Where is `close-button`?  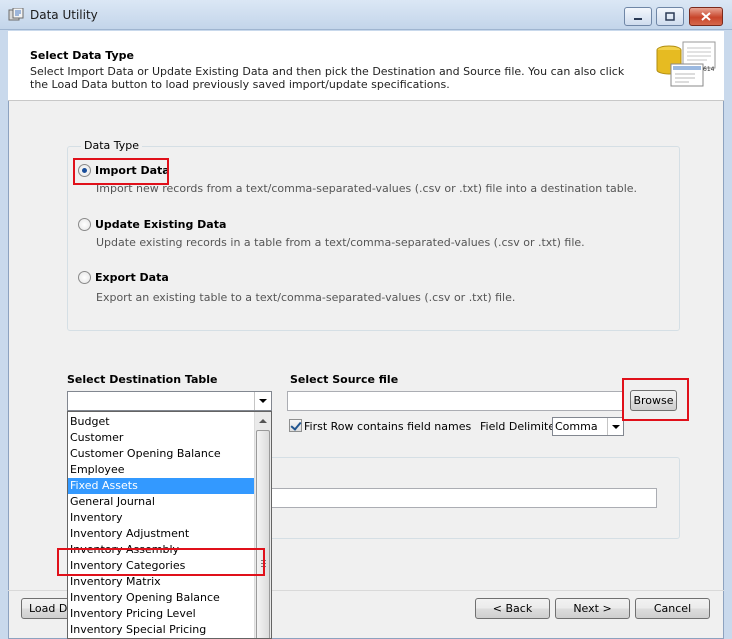
close-button is located at coordinates (706, 16).